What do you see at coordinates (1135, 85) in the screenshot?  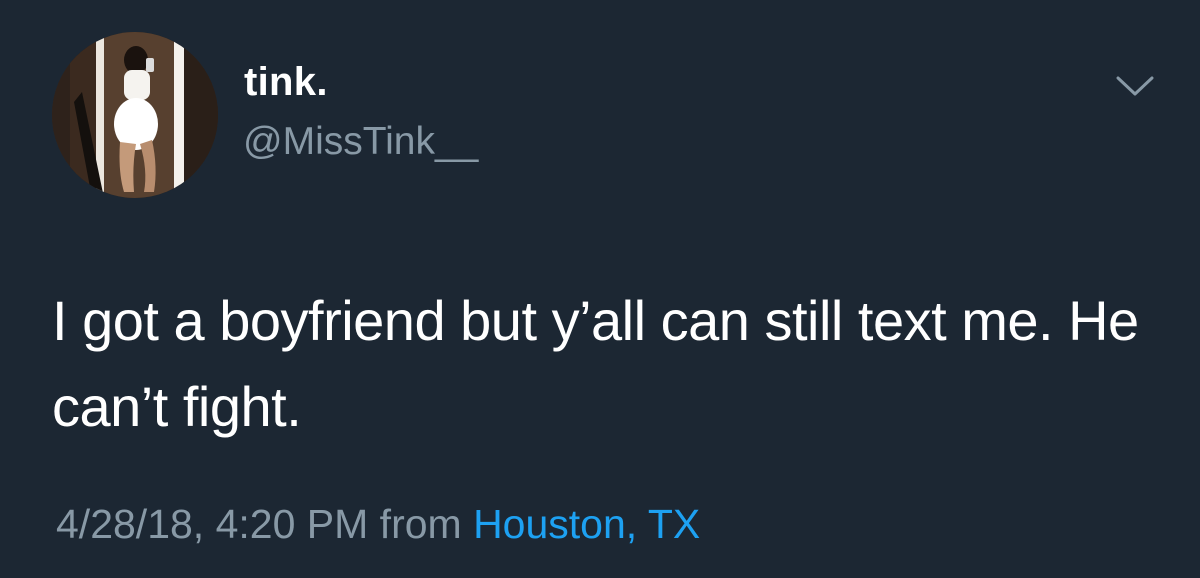 I see `chevron-down-icon` at bounding box center [1135, 85].